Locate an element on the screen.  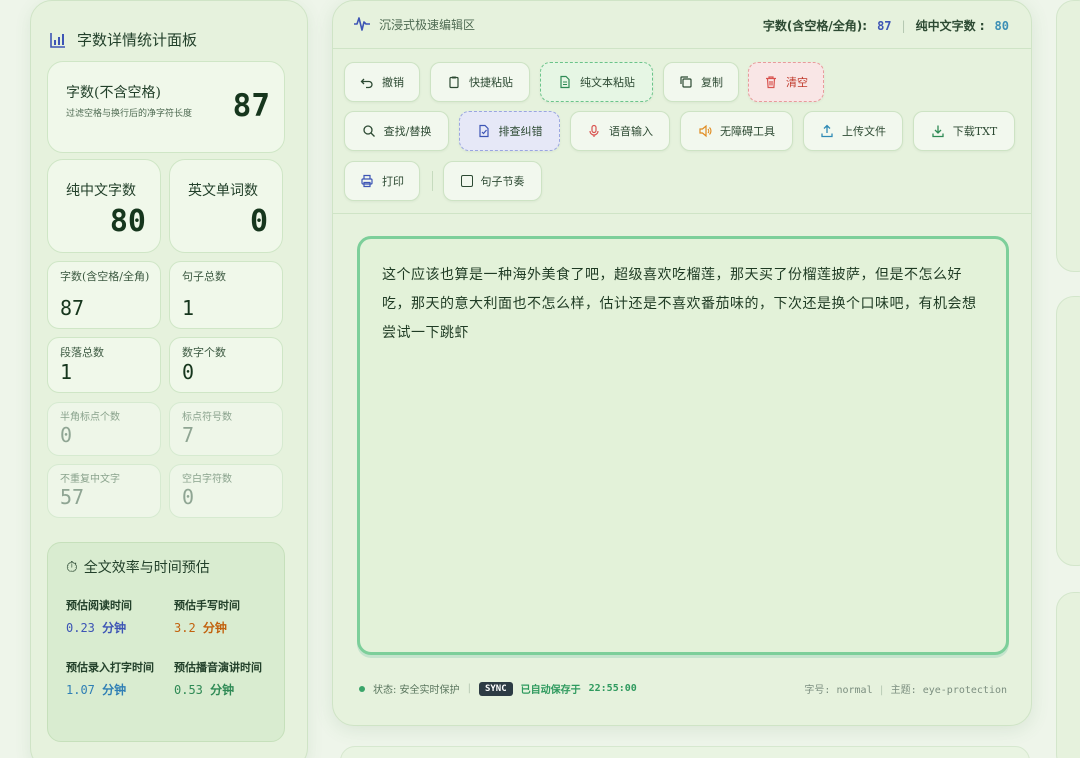
efficiency-title: ⏱ 全文效率与时间预估 is located at coordinates (138, 567).